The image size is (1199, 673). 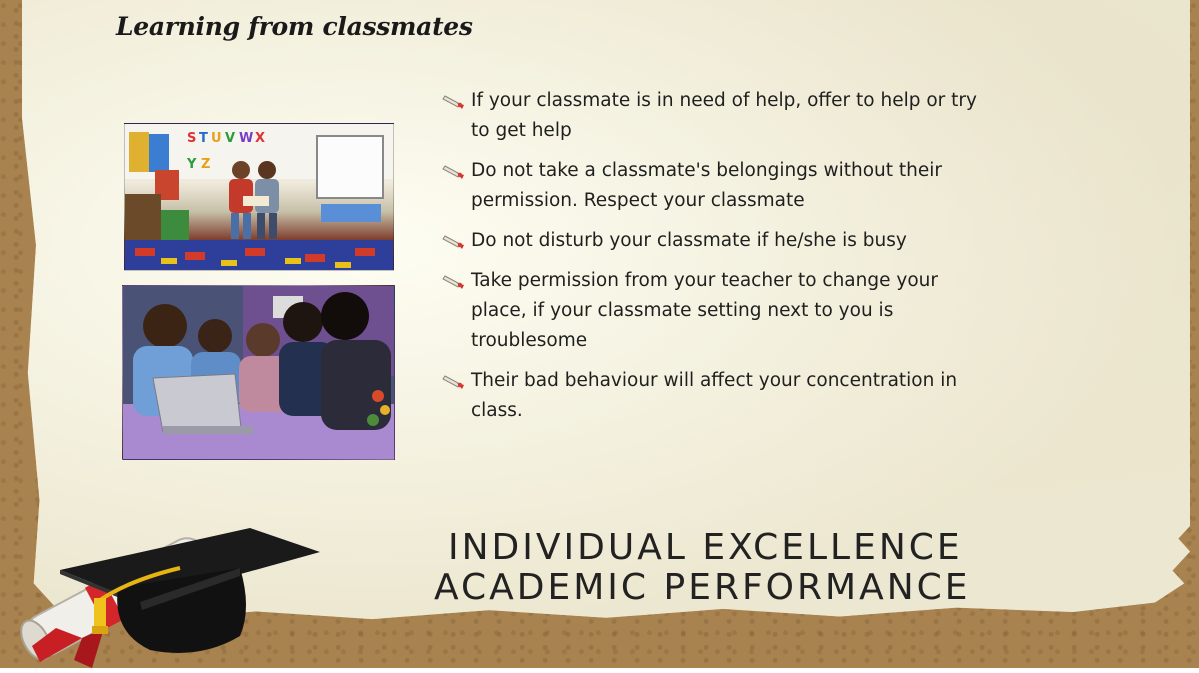 I want to click on svg-text: V, so click(x=230, y=138).